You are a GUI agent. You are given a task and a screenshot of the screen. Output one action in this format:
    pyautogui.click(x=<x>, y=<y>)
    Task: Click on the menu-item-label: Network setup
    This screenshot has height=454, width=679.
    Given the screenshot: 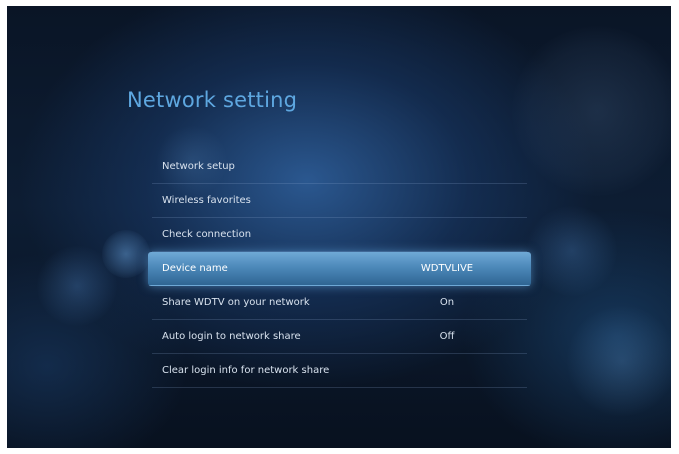 What is the action you would take?
    pyautogui.click(x=198, y=166)
    